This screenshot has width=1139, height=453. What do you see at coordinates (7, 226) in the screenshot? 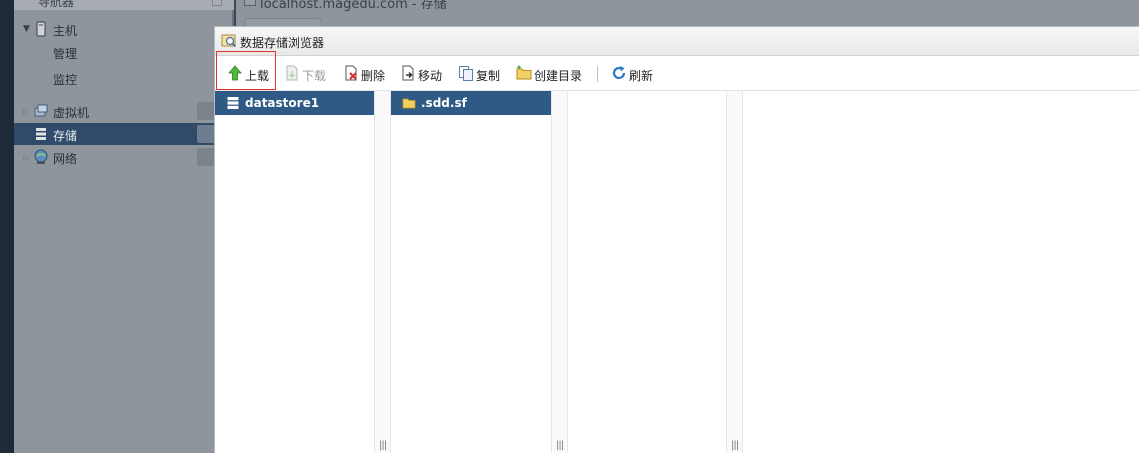
I see `window-frame-edge` at bounding box center [7, 226].